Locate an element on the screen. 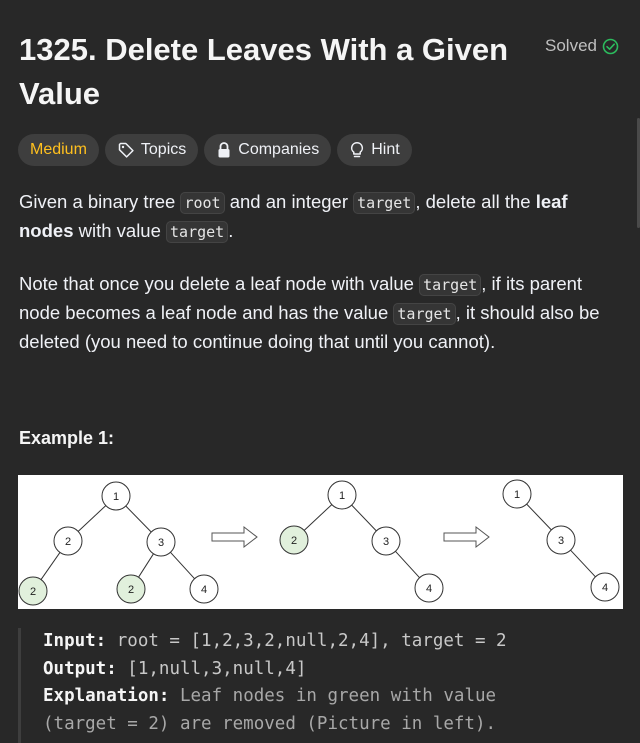 The width and height of the screenshot is (640, 743). hint-button: Hint is located at coordinates (374, 150).